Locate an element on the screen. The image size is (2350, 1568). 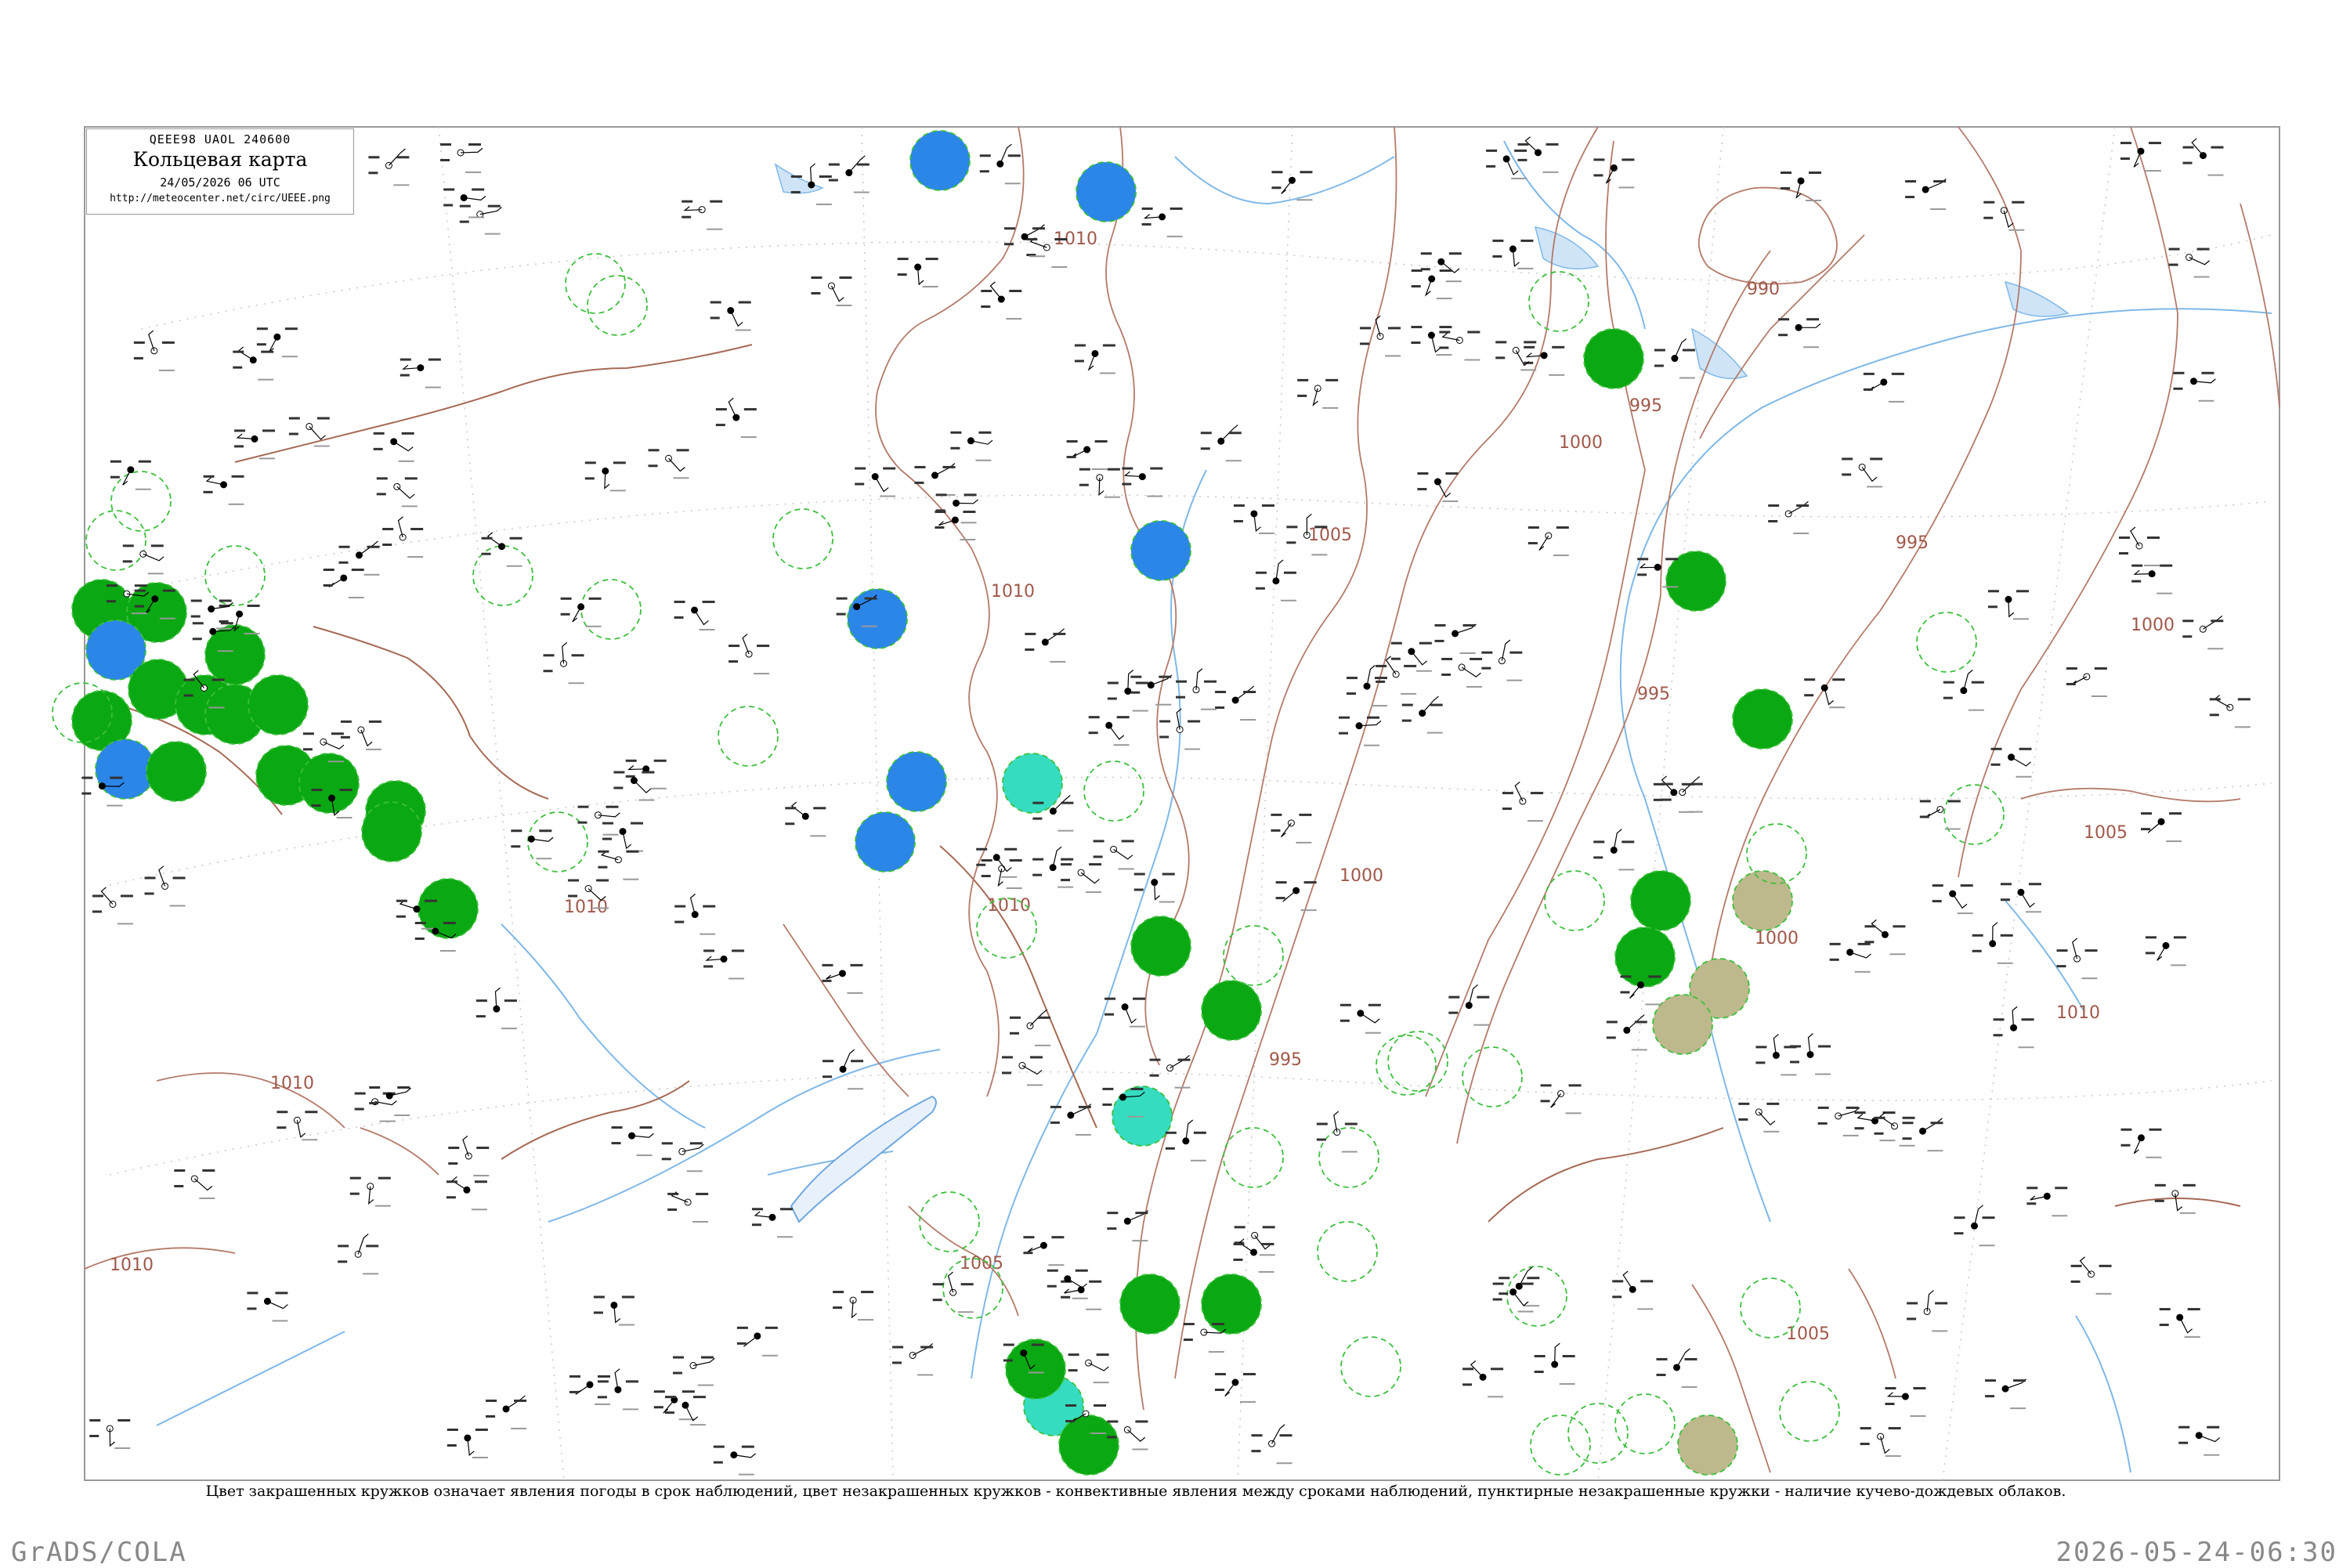
cloud-cover-symbol is located at coordinates (1523, 801).